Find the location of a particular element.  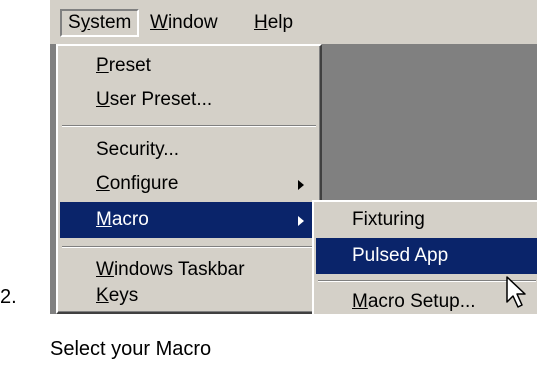

menu-bar: System Window Help is located at coordinates (293, 22).